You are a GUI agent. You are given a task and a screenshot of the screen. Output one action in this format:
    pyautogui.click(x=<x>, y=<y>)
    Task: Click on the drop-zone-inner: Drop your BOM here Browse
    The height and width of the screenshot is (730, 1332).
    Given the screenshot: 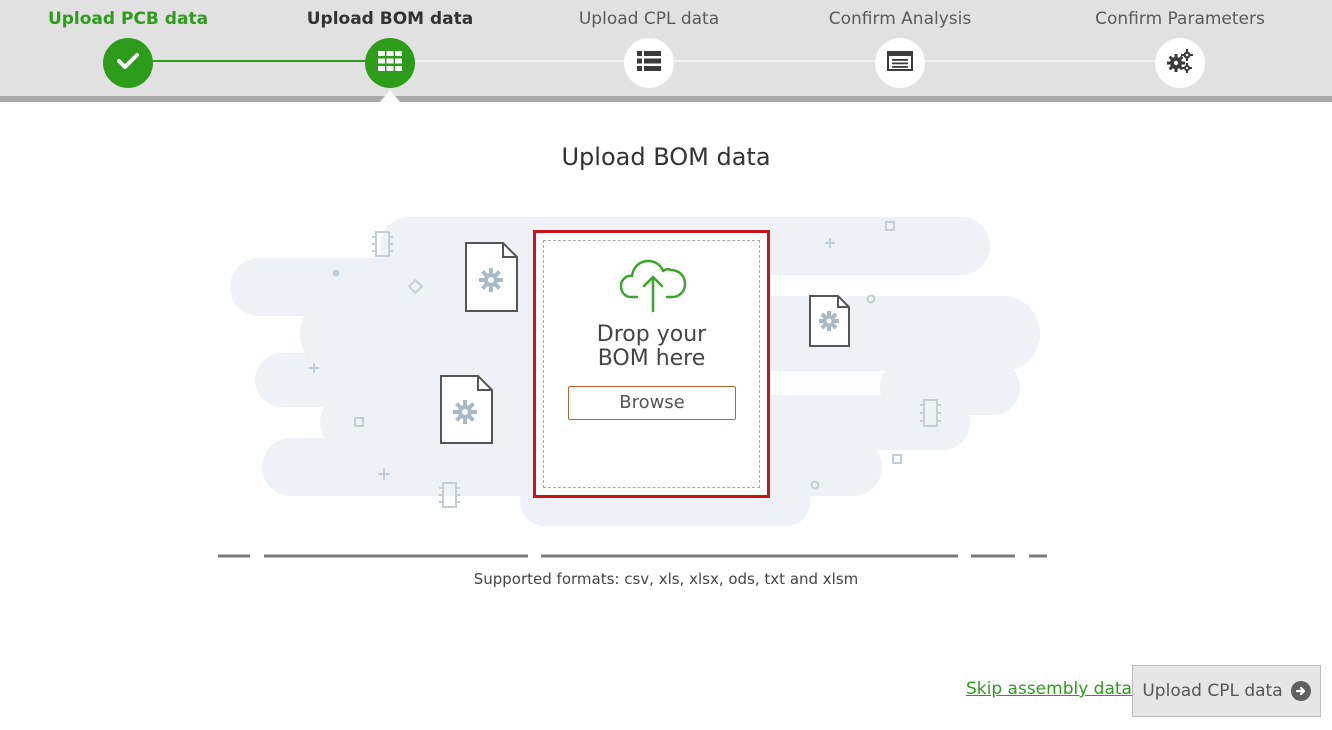 What is the action you would take?
    pyautogui.click(x=651, y=364)
    